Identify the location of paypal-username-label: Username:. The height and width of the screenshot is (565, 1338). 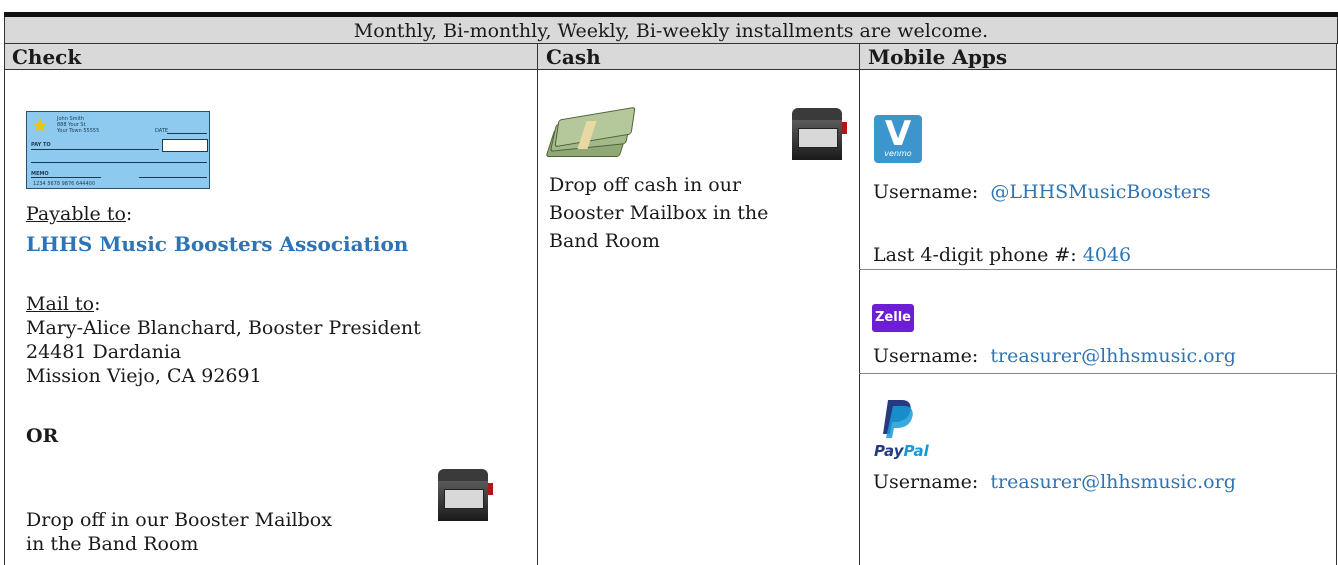
(926, 482).